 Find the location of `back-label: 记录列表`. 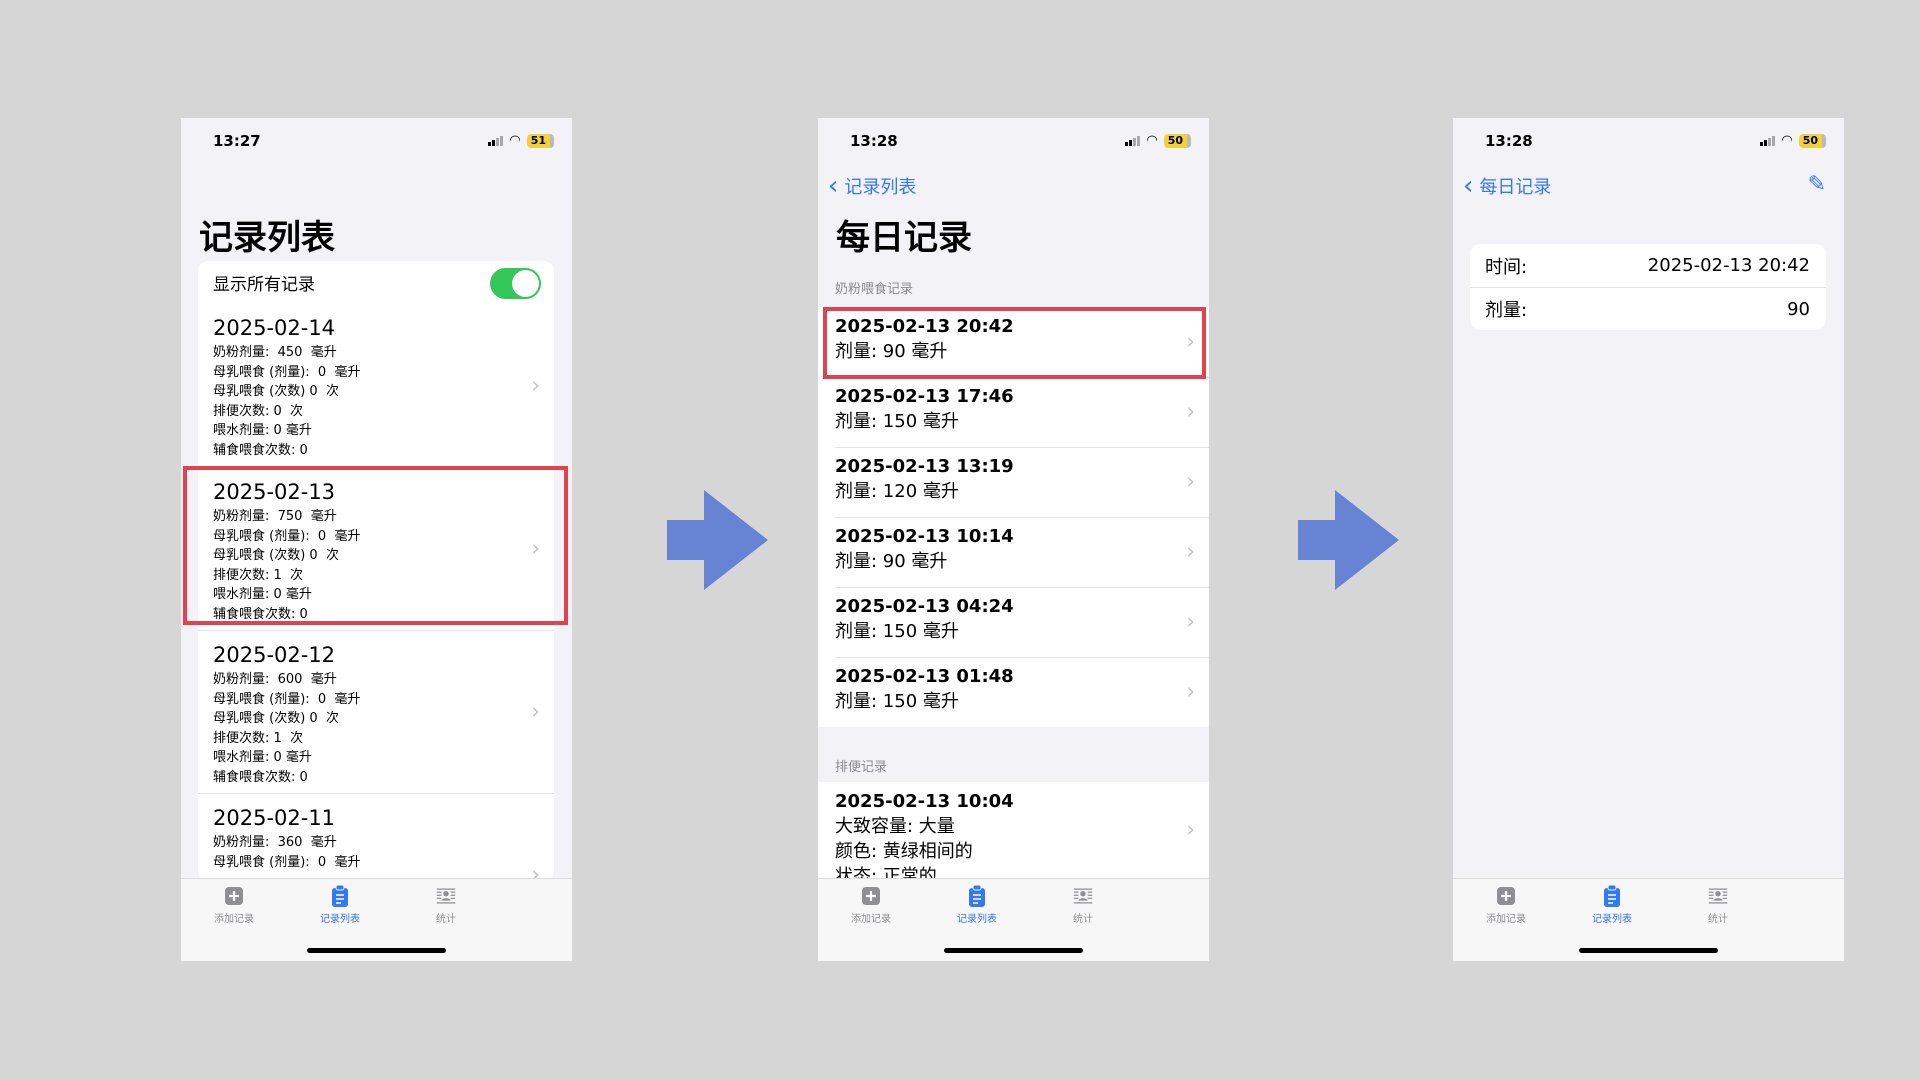

back-label: 记录列表 is located at coordinates (880, 187).